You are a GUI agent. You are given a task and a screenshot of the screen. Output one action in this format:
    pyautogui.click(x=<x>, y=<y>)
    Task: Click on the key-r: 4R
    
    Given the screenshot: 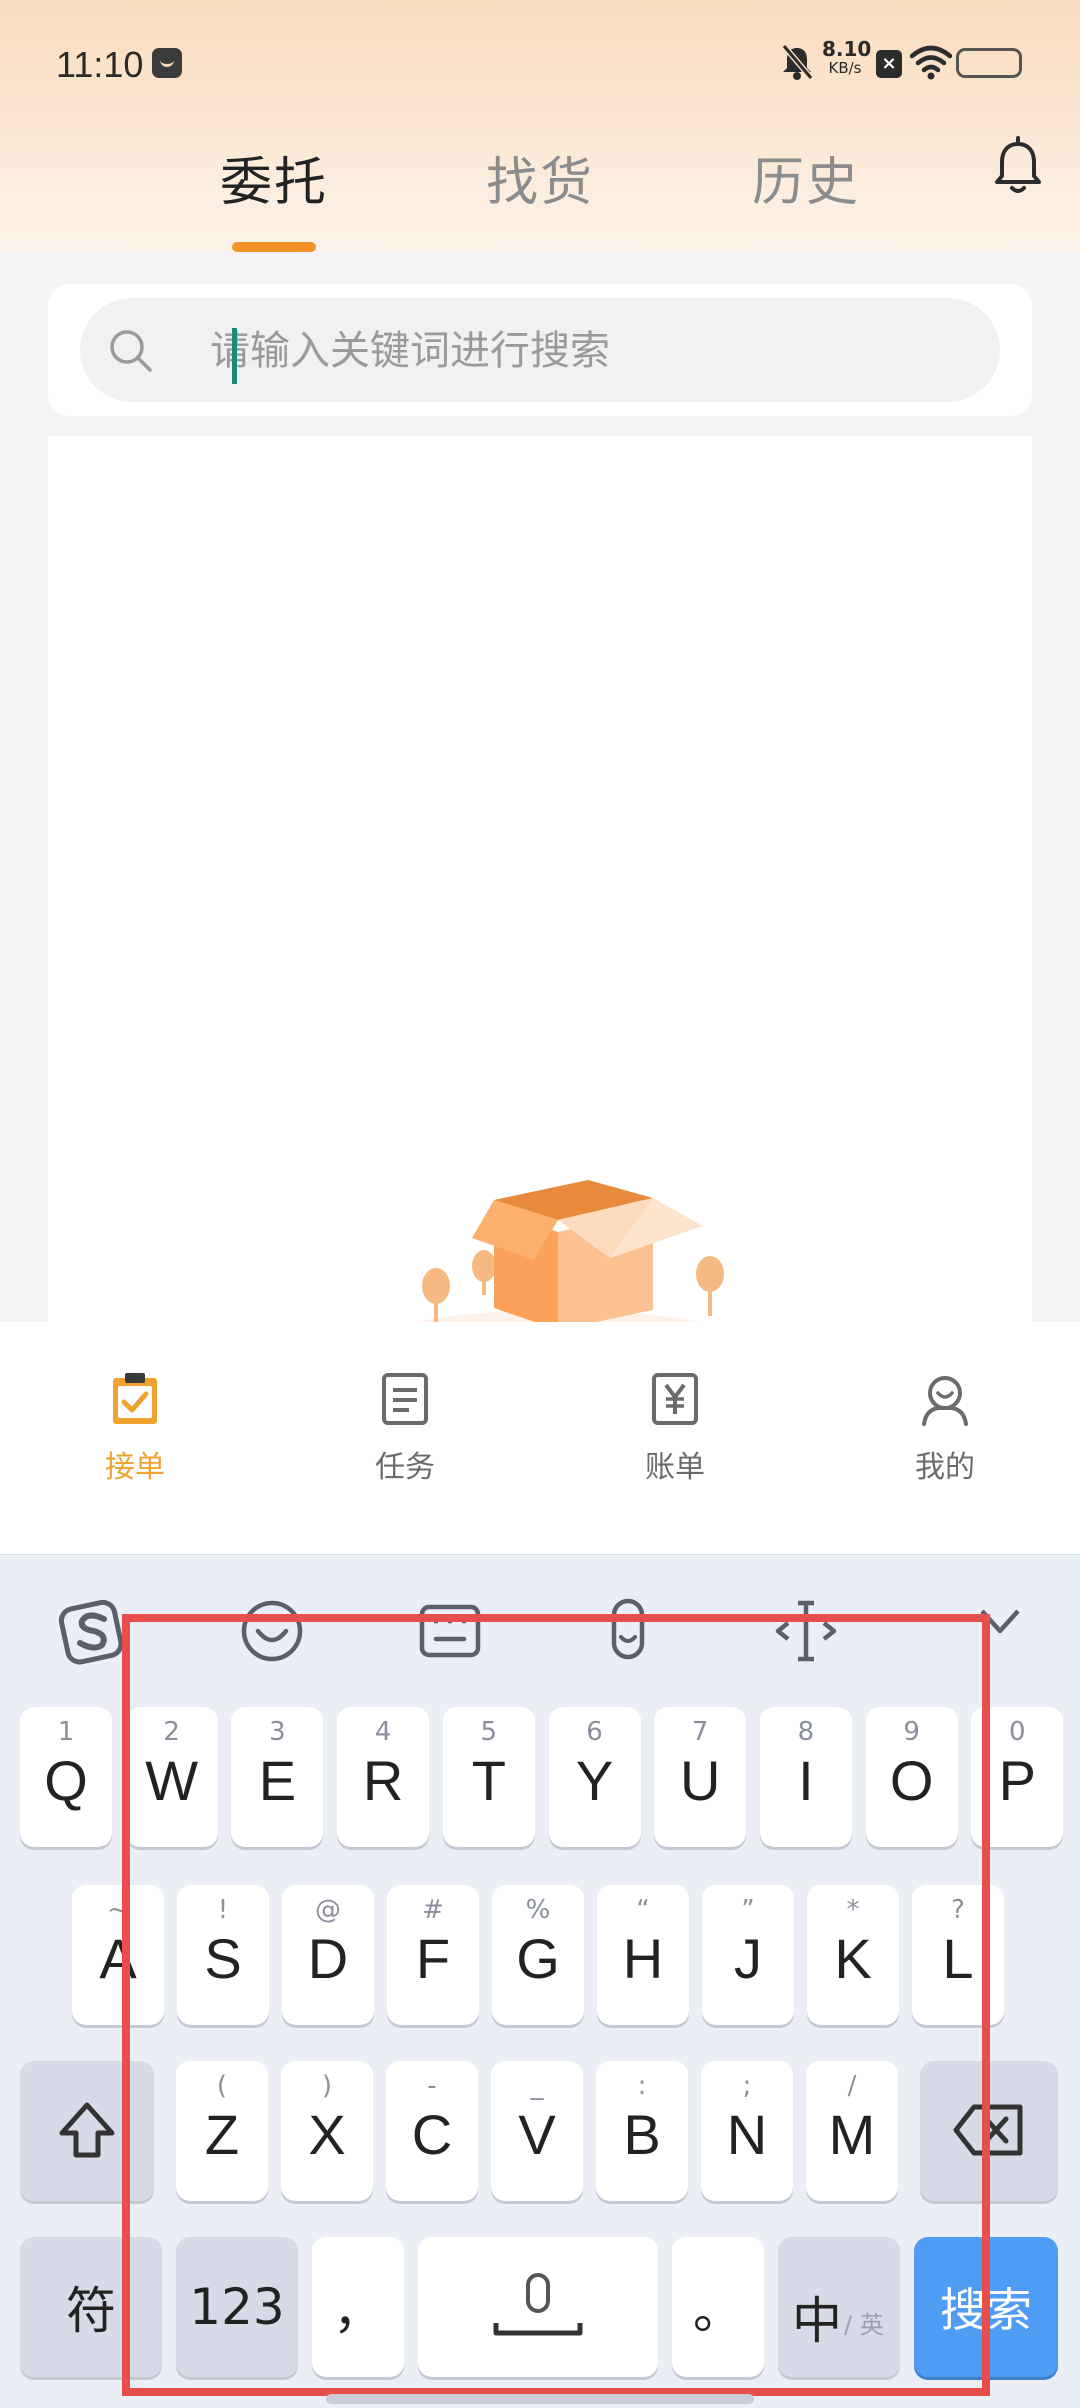 What is the action you would take?
    pyautogui.click(x=383, y=1777)
    